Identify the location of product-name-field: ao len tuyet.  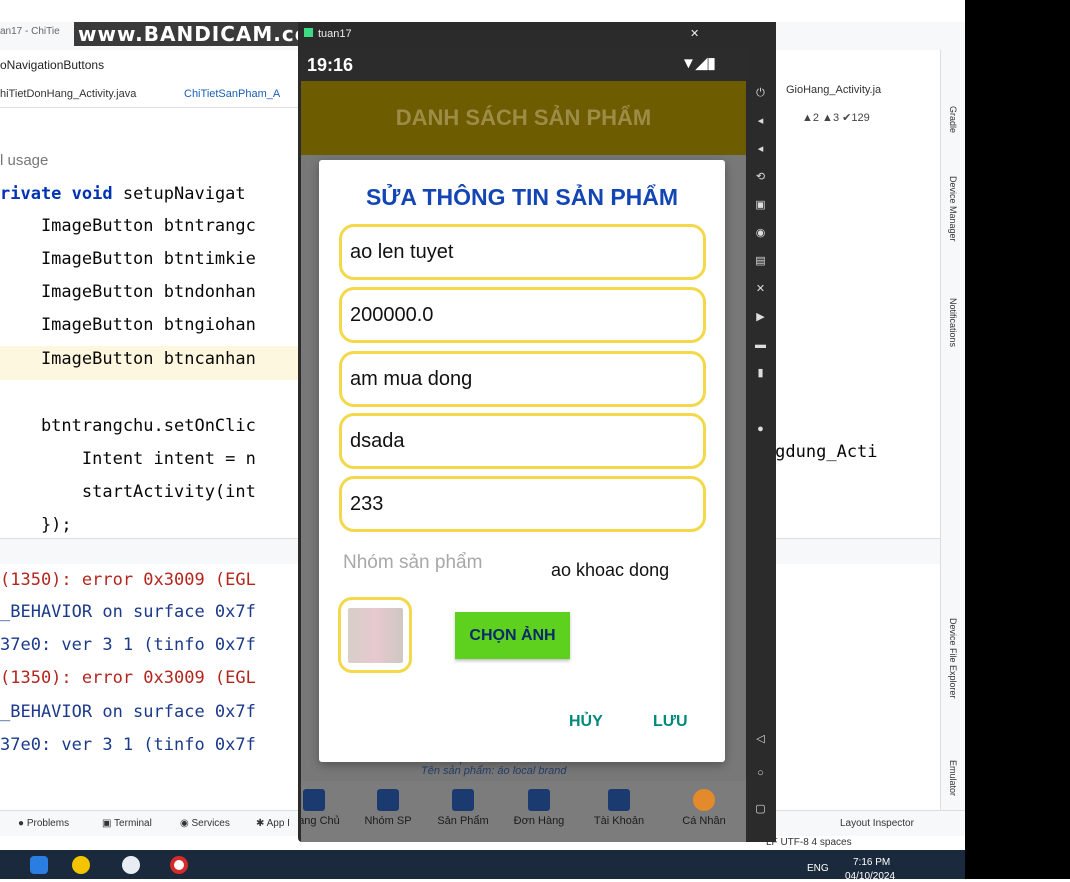
(522, 252).